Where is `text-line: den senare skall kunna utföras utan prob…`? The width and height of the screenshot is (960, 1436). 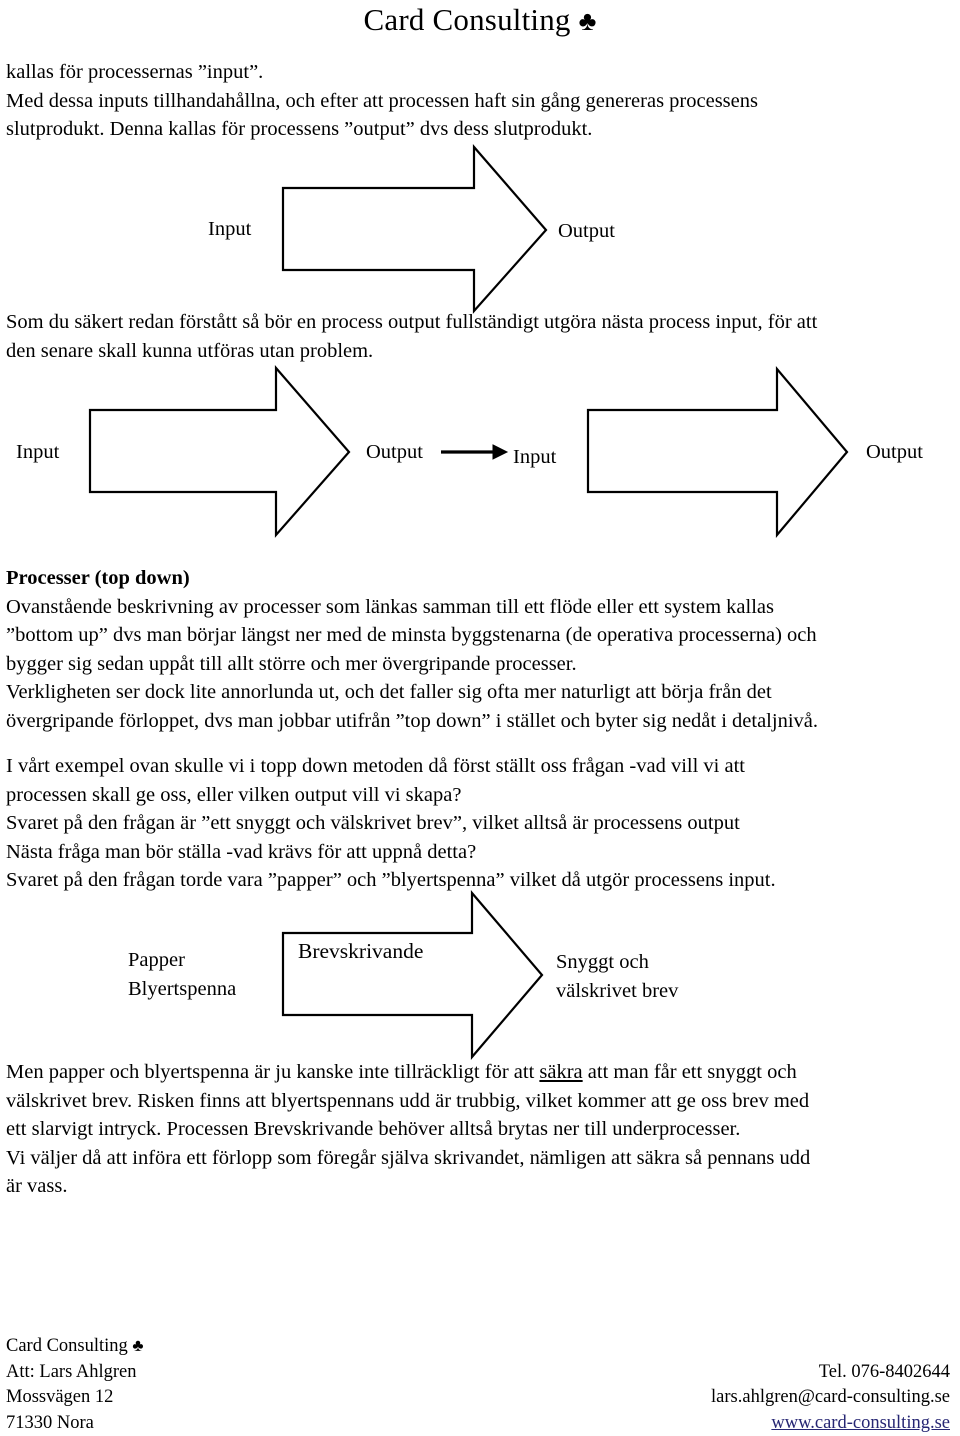 text-line: den senare skall kunna utföras utan prob… is located at coordinates (471, 351).